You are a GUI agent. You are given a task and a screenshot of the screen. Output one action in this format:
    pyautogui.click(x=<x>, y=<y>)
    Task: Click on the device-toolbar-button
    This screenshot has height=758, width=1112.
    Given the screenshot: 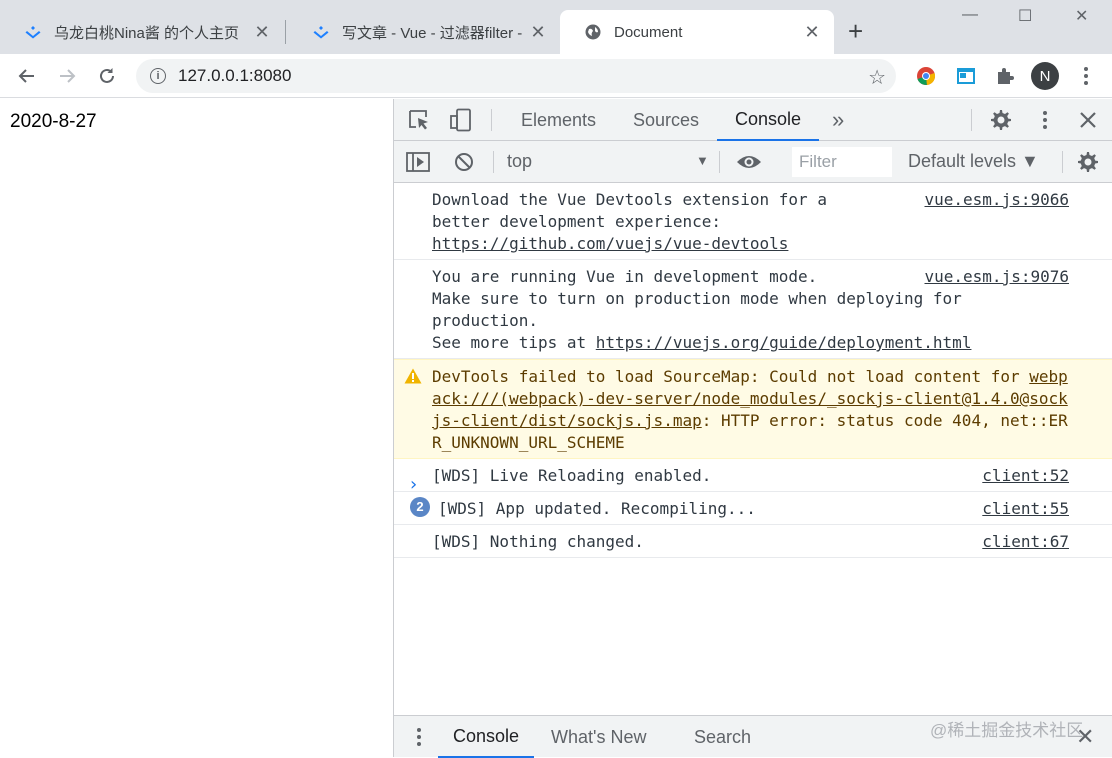 What is the action you would take?
    pyautogui.click(x=461, y=120)
    